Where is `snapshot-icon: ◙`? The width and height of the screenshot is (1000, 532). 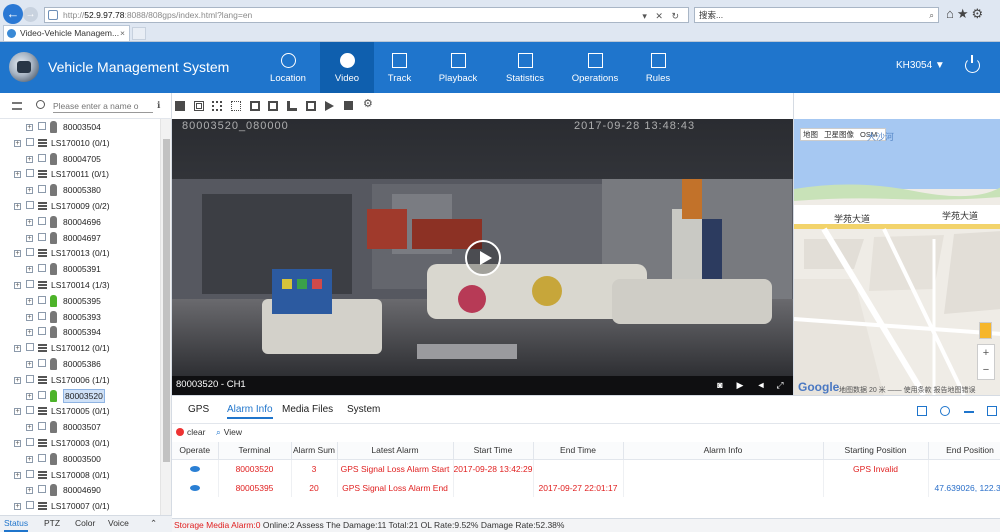 snapshot-icon: ◙ is located at coordinates (720, 385).